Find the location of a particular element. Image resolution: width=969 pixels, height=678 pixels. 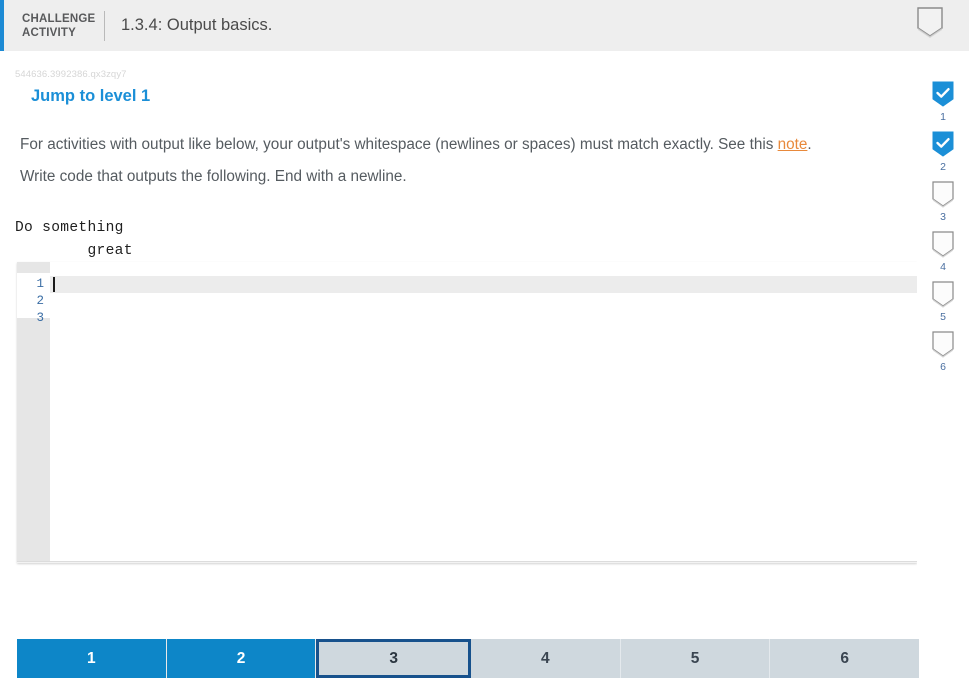

progress-marker-6: 6 is located at coordinates (943, 352).